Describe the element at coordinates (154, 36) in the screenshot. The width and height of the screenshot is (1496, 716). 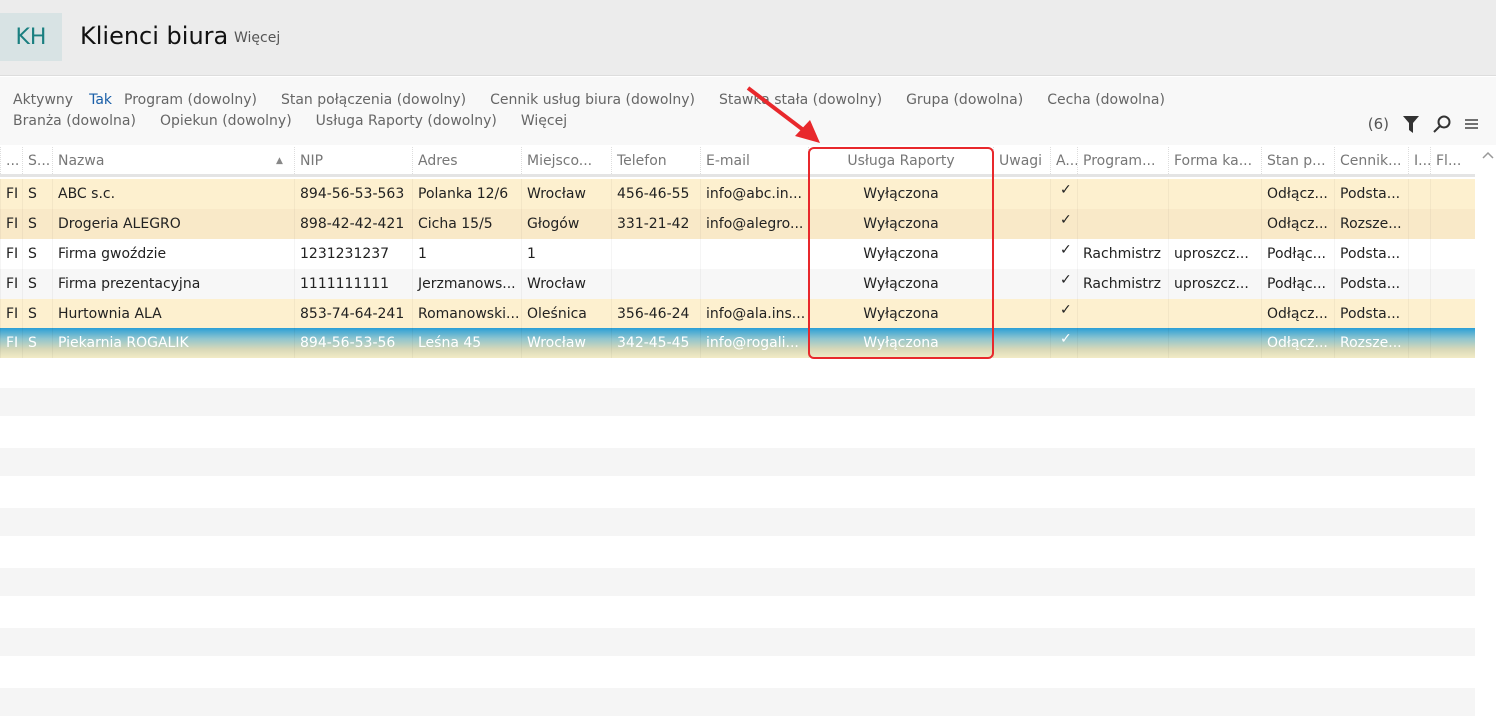
I see `page-title: Klienci biura` at that location.